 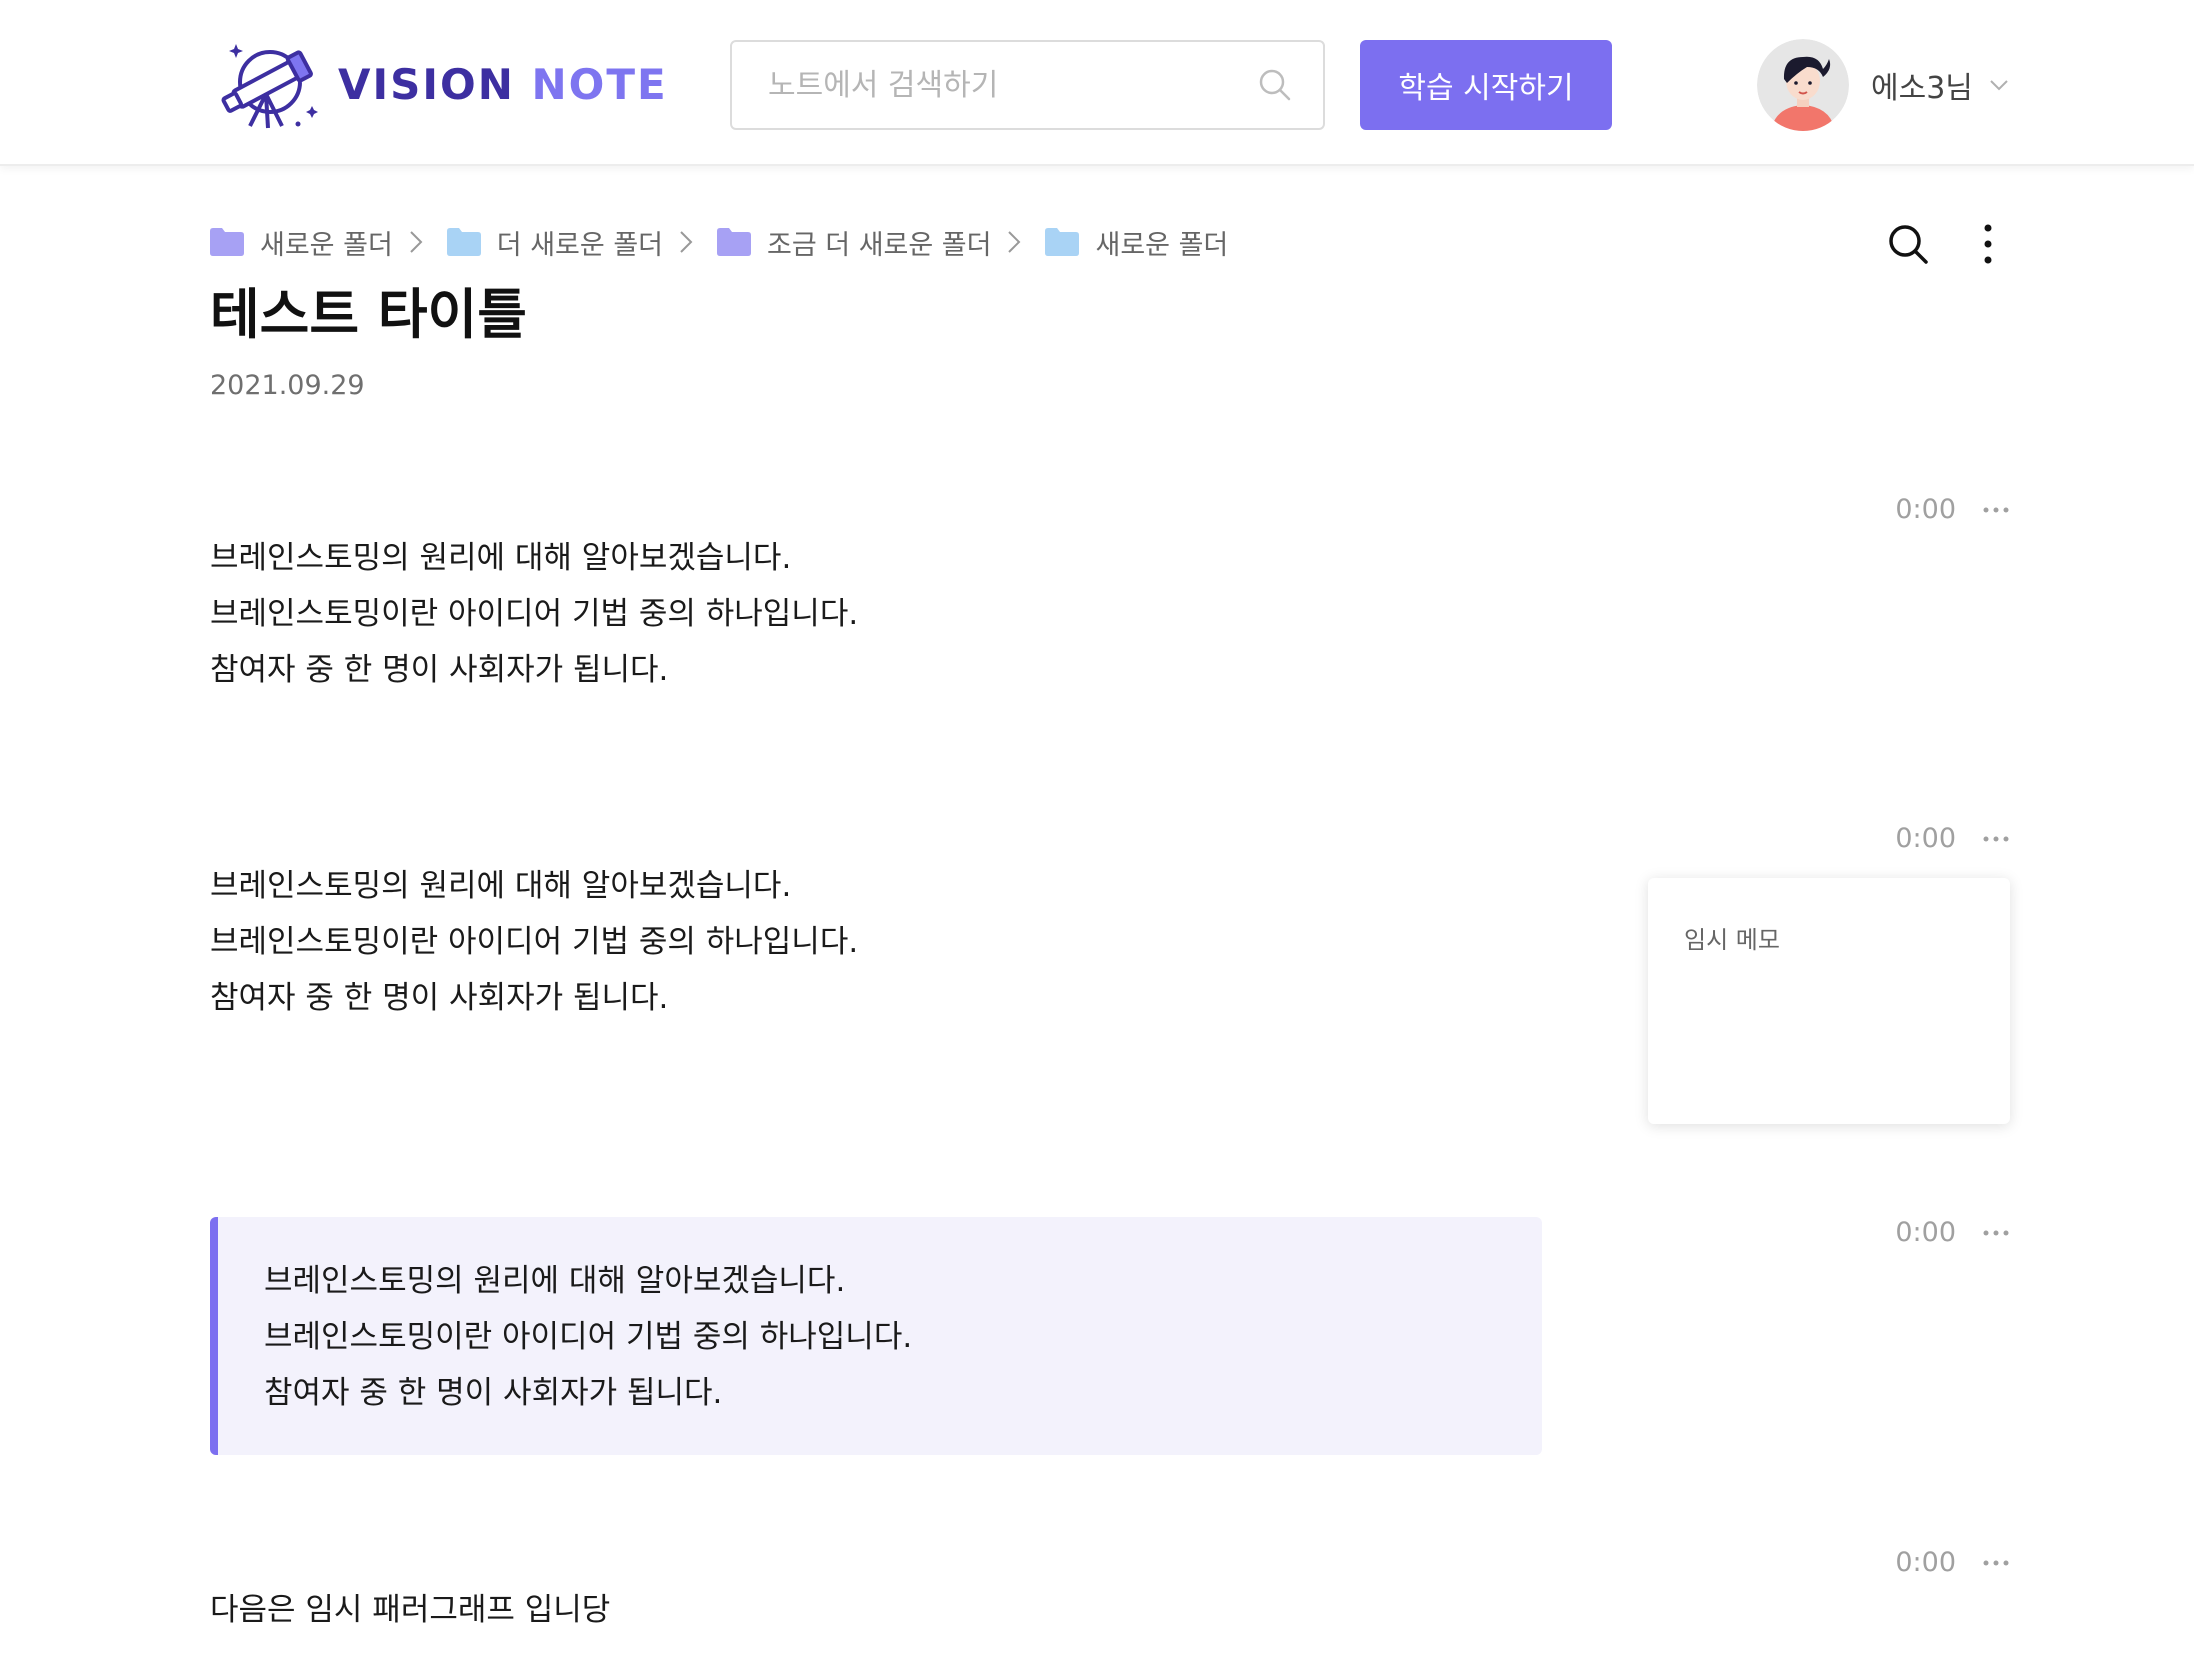 I want to click on user-menu: 에소3님, so click(x=1883, y=85).